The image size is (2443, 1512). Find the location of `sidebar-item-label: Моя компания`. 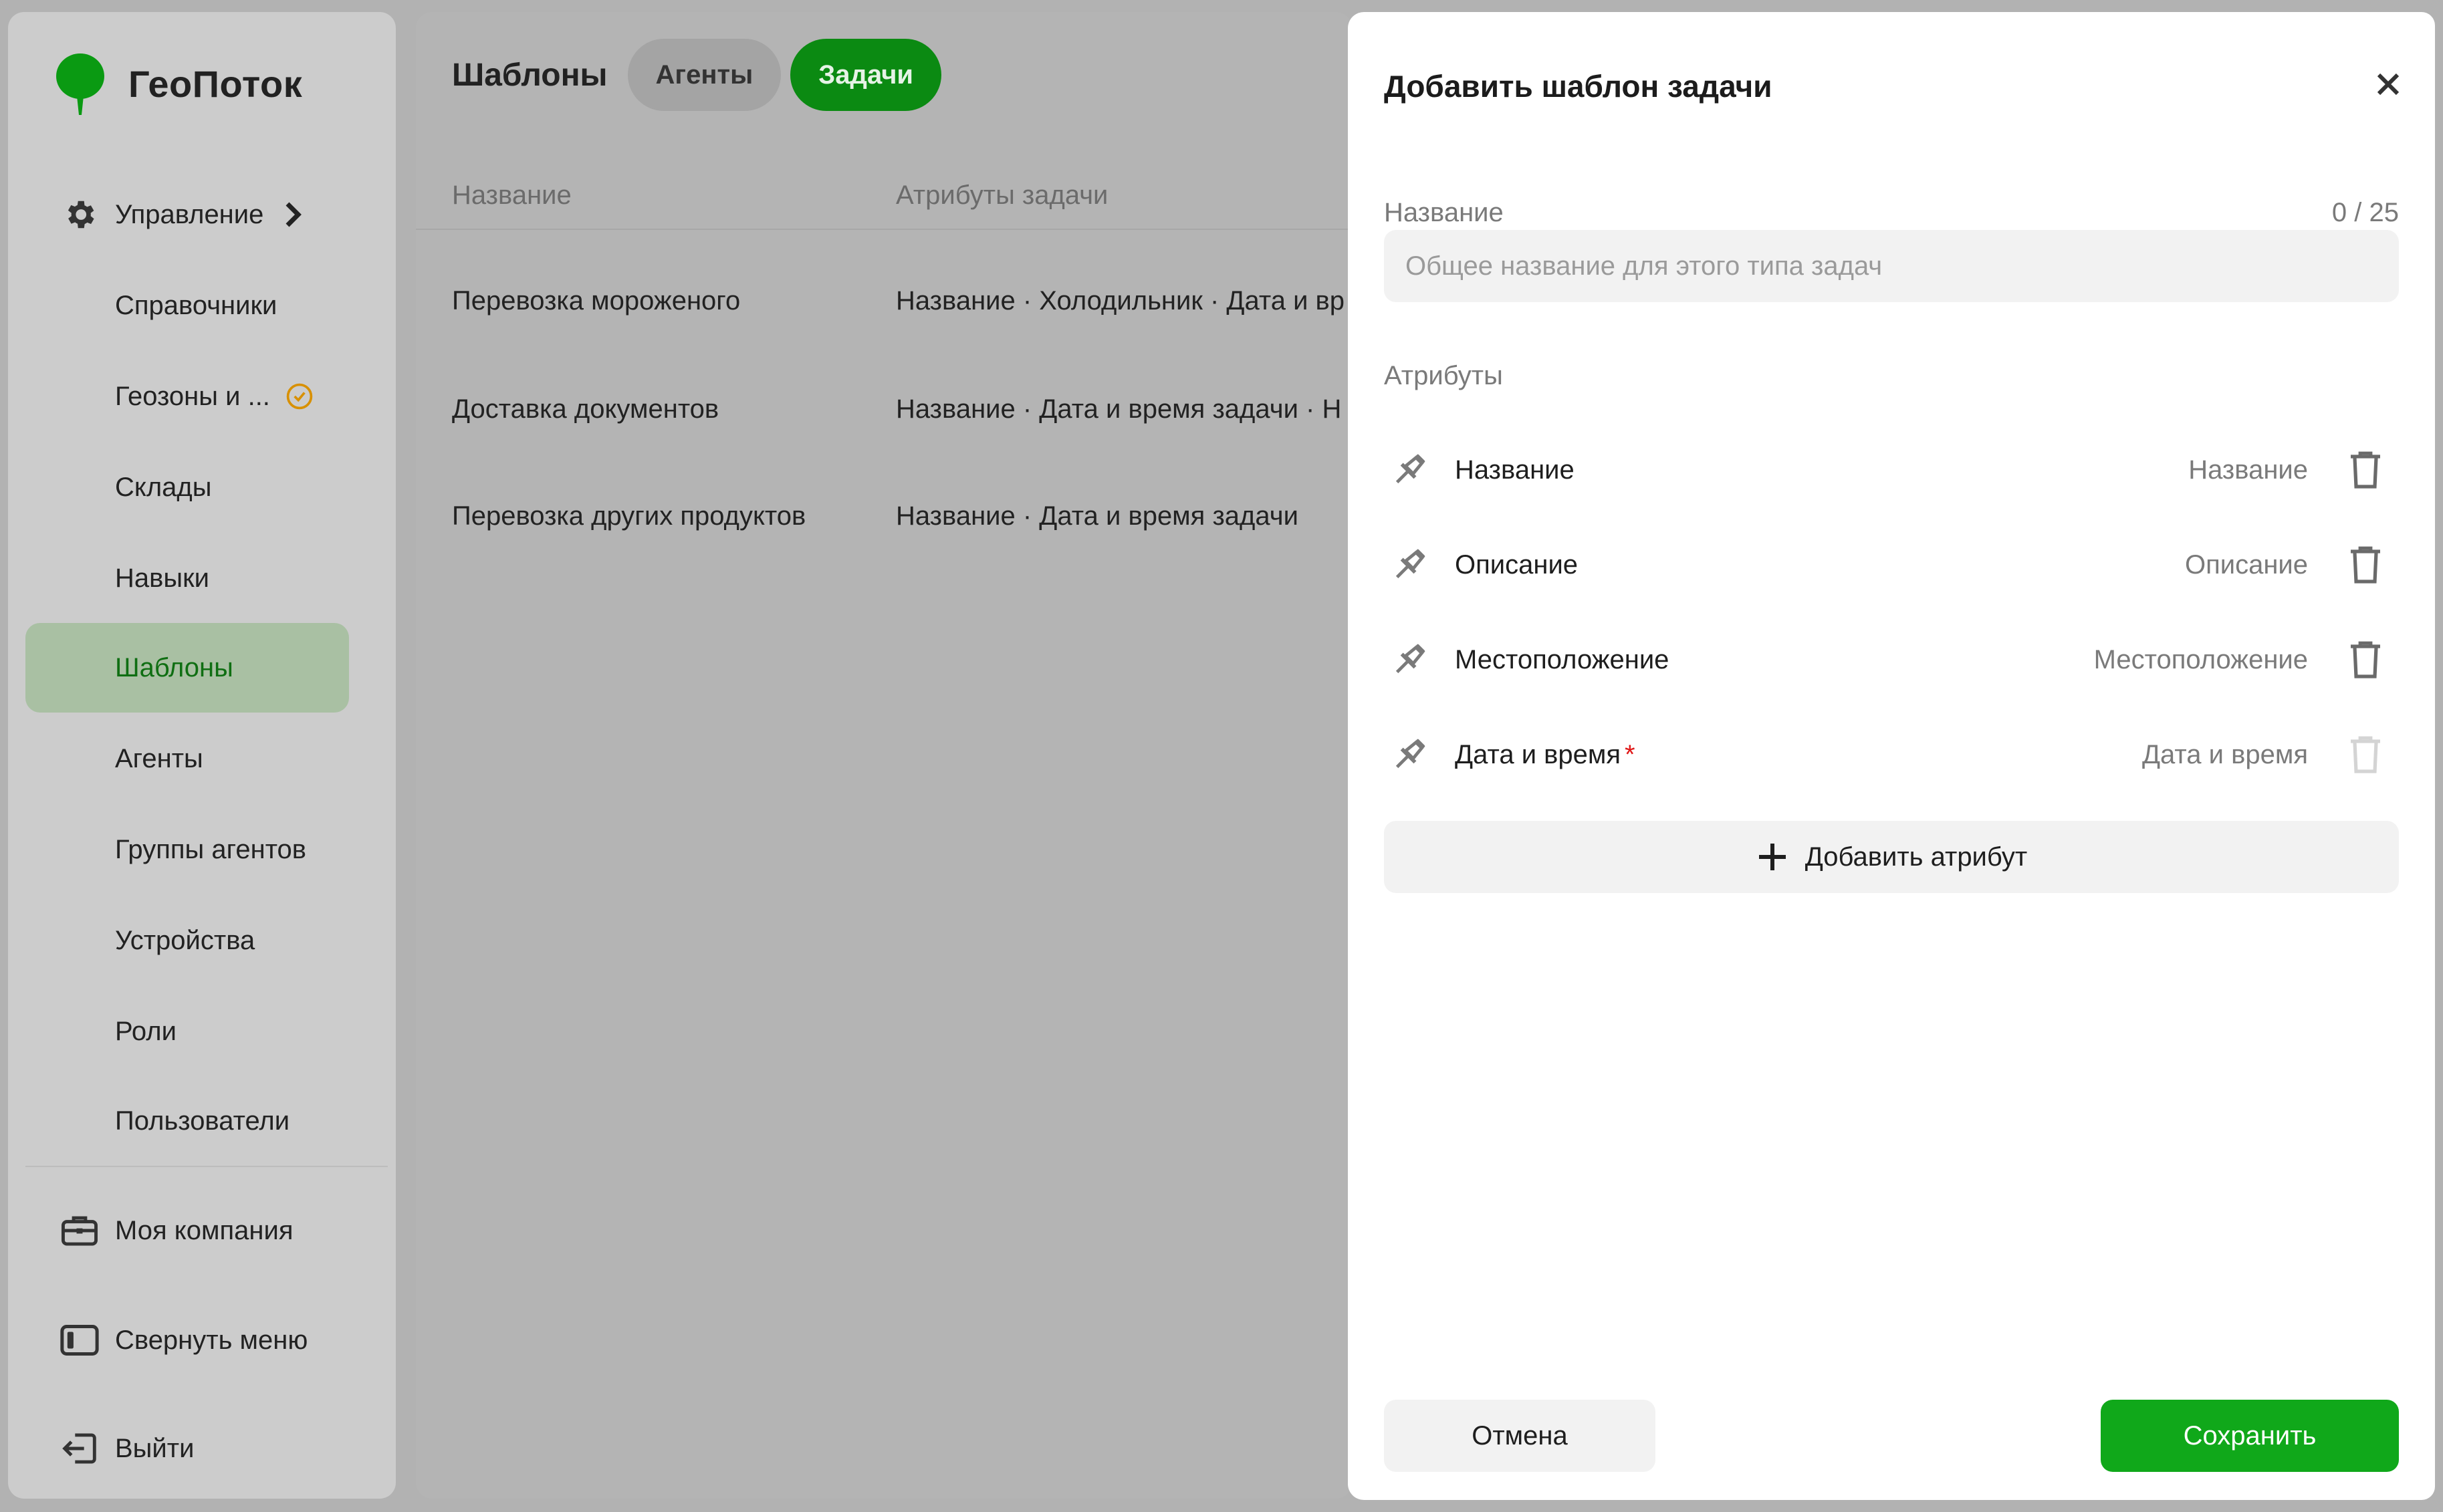

sidebar-item-label: Моя компания is located at coordinates (204, 1230).